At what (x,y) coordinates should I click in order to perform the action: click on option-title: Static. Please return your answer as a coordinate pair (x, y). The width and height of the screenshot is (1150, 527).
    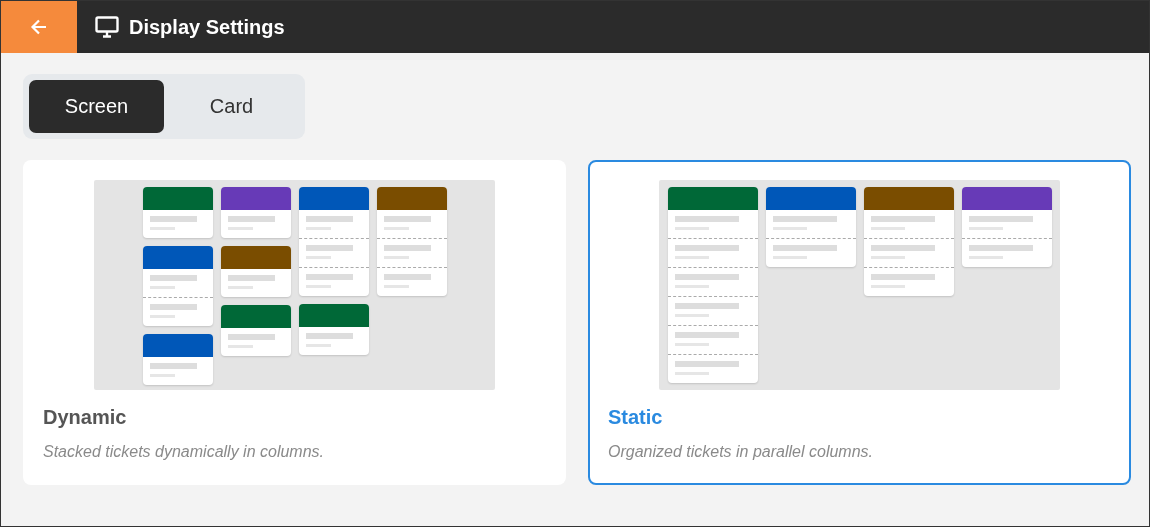
    Looking at the image, I should click on (636, 417).